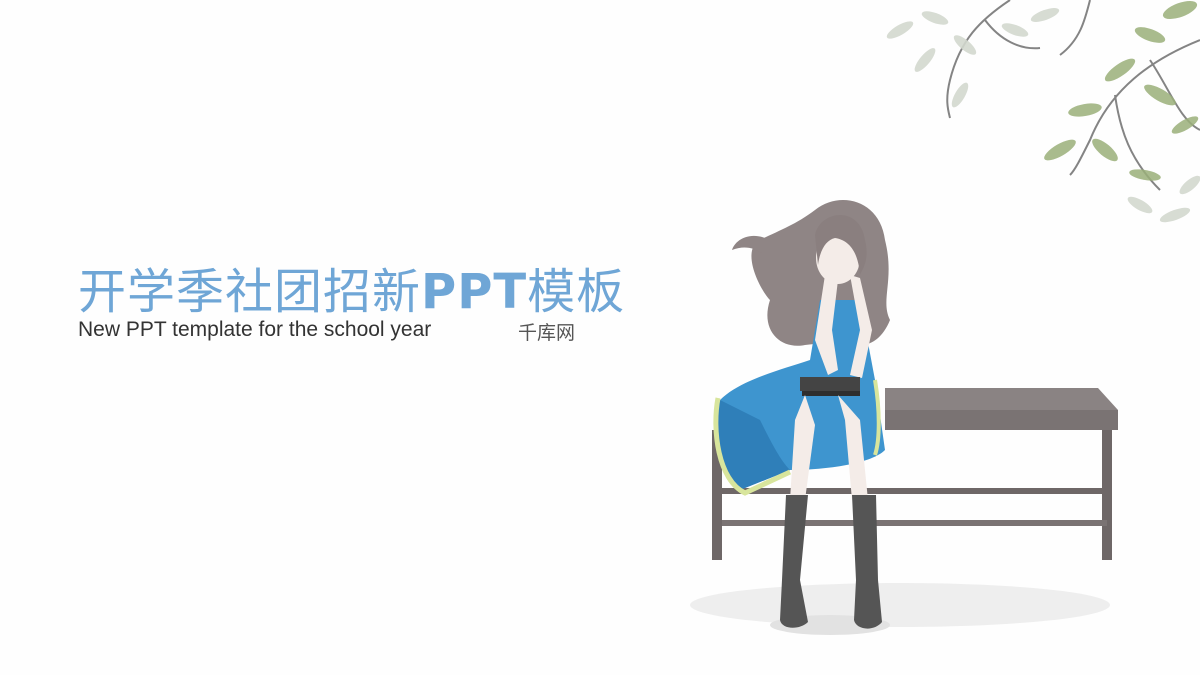 The image size is (1200, 675). I want to click on slide-title-cn-tail: 模板, so click(576, 292).